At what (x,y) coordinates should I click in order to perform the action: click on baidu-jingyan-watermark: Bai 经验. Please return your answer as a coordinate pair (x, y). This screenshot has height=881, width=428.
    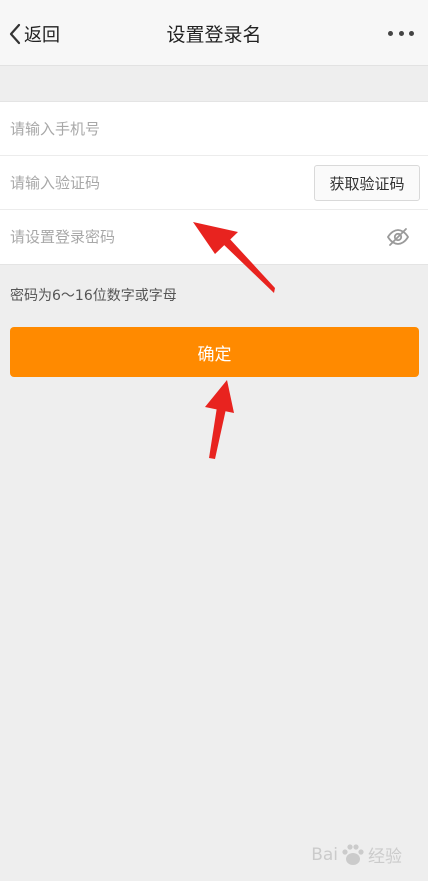
    Looking at the image, I should click on (356, 854).